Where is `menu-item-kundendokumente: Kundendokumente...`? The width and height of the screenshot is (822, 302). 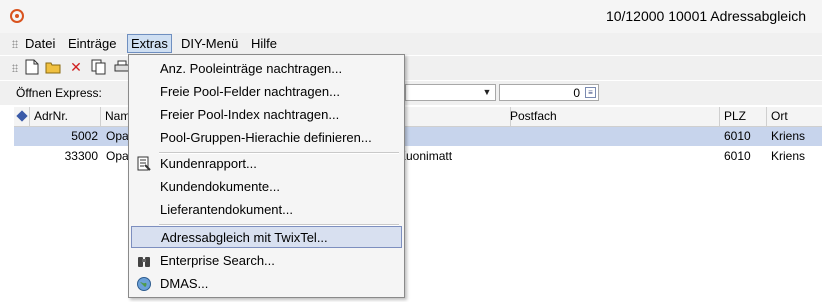
menu-item-kundendokumente: Kundendokumente... is located at coordinates (266, 187).